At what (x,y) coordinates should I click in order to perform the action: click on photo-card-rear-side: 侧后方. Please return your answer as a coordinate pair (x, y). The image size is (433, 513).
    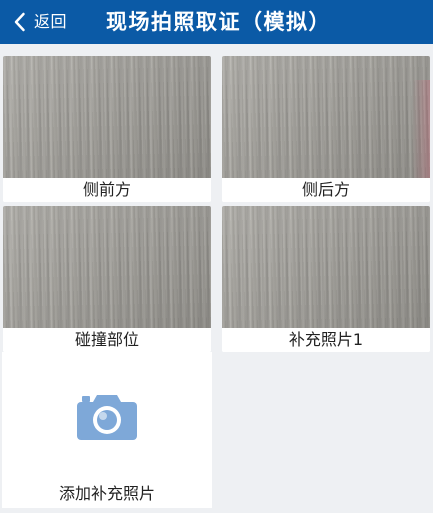
    Looking at the image, I should click on (326, 129).